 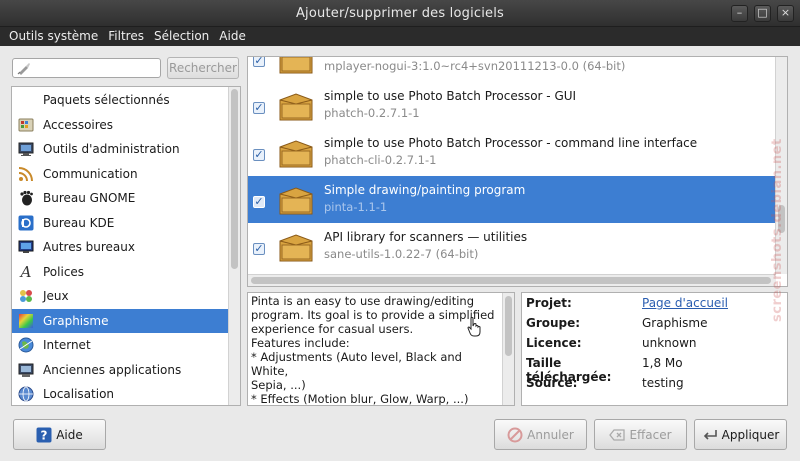 What do you see at coordinates (616, 325) in the screenshot?
I see `info-row-groupe: Groupe: Graphisme` at bounding box center [616, 325].